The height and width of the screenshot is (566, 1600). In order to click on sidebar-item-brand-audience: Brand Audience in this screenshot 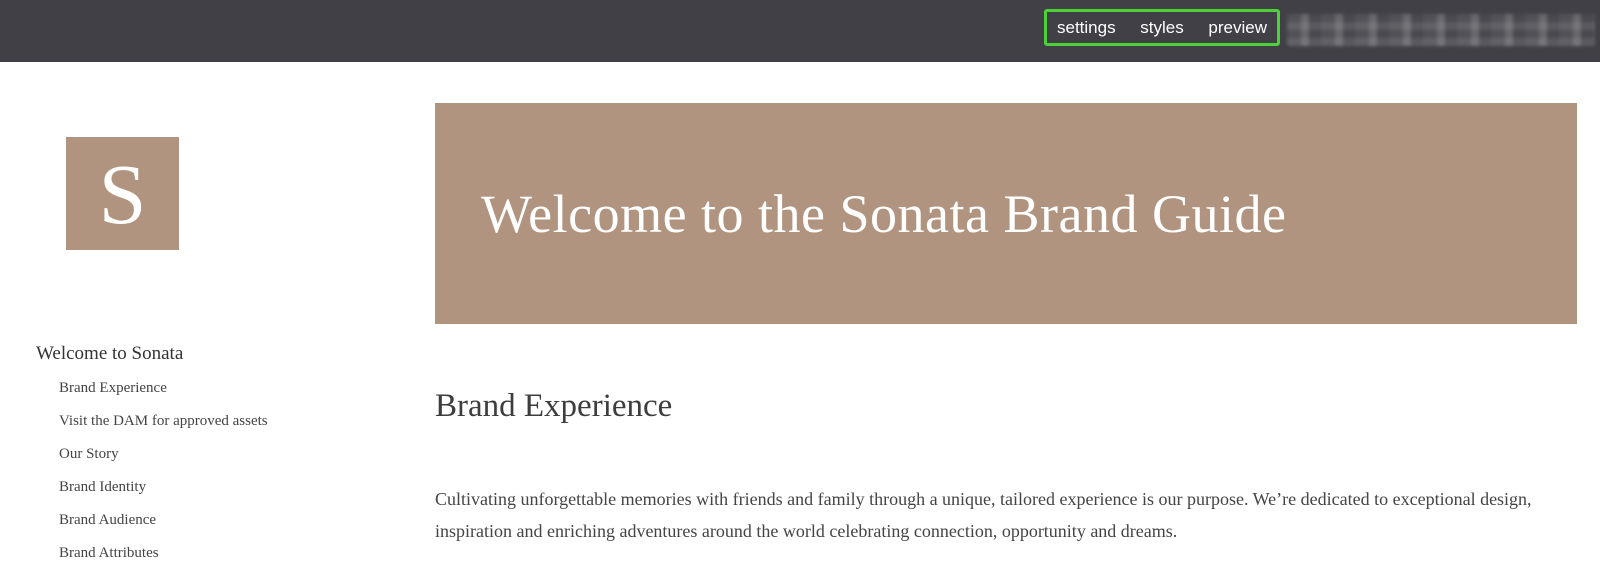, I will do `click(227, 520)`.